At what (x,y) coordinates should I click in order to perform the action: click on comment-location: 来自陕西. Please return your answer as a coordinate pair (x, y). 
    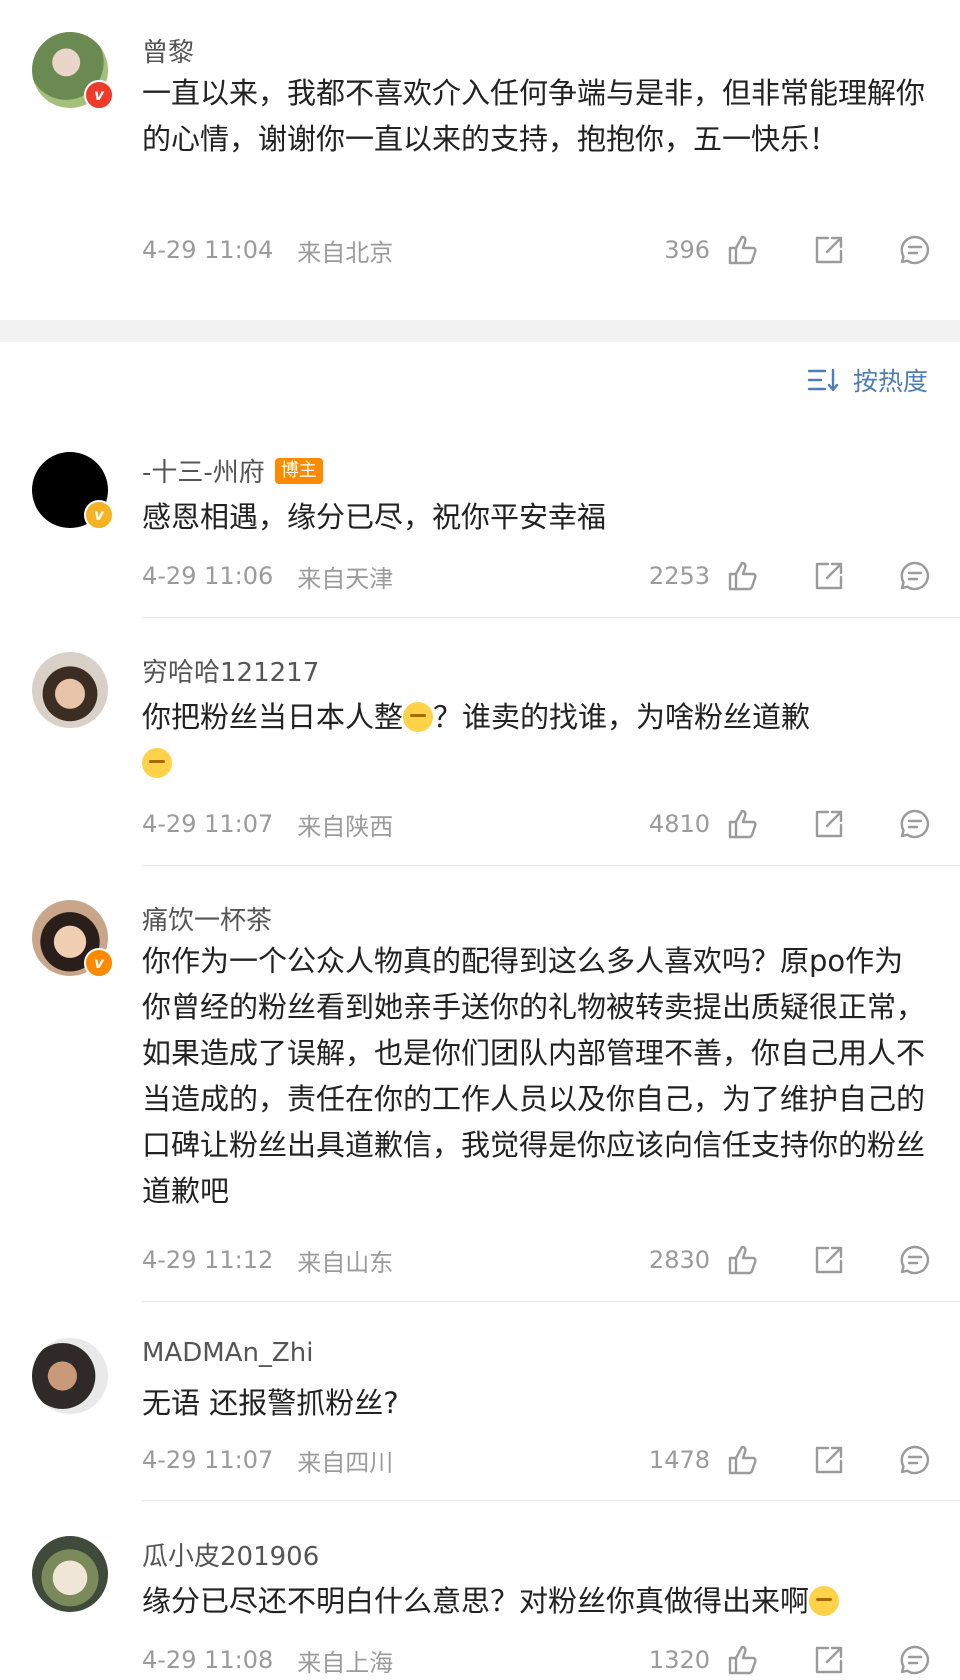
    Looking at the image, I should click on (345, 826).